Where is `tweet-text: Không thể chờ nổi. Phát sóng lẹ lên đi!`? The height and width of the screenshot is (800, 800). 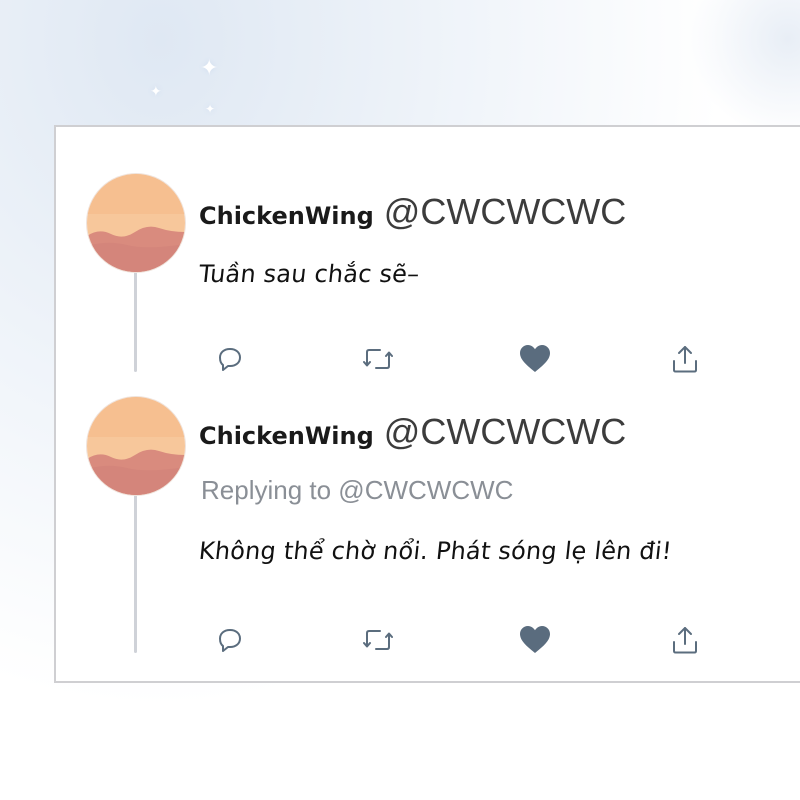 tweet-text: Không thể chờ nổi. Phát sóng lẹ lên đi! is located at coordinates (435, 551).